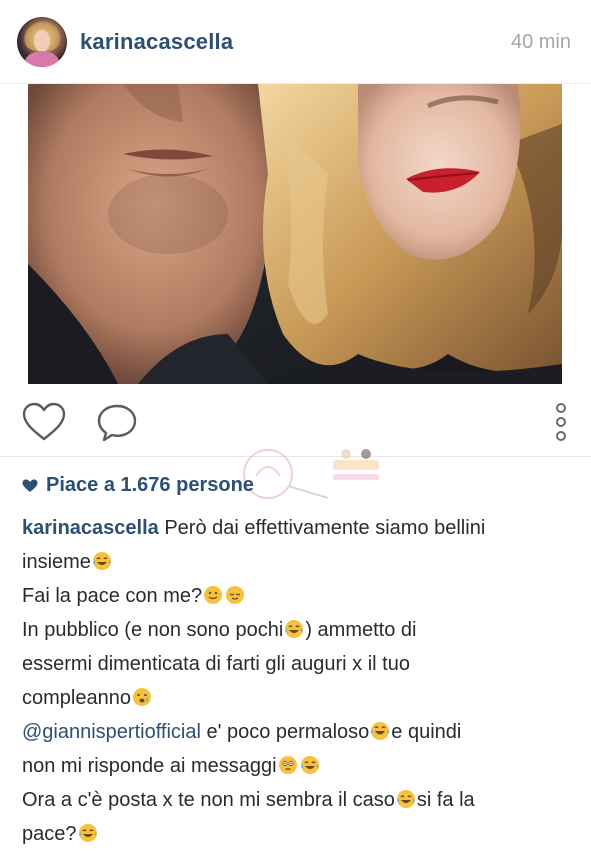  I want to click on caption-text: non mi risponde ai messaggi, so click(149, 766).